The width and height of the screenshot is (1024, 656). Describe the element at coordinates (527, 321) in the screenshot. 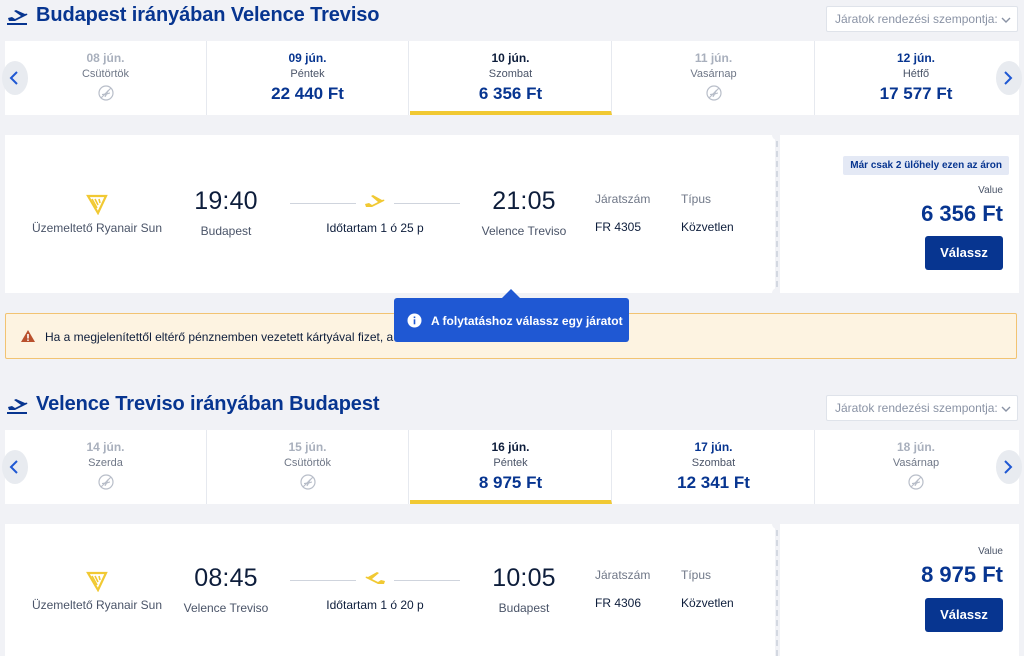

I see `tooltip-text: A folytatáshoz válassz egy járatot` at that location.